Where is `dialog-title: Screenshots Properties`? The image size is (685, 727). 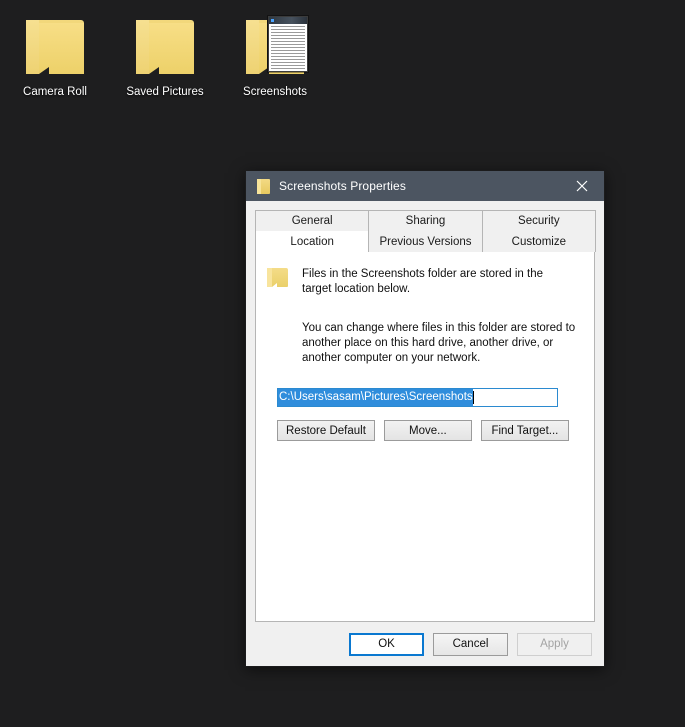 dialog-title: Screenshots Properties is located at coordinates (342, 186).